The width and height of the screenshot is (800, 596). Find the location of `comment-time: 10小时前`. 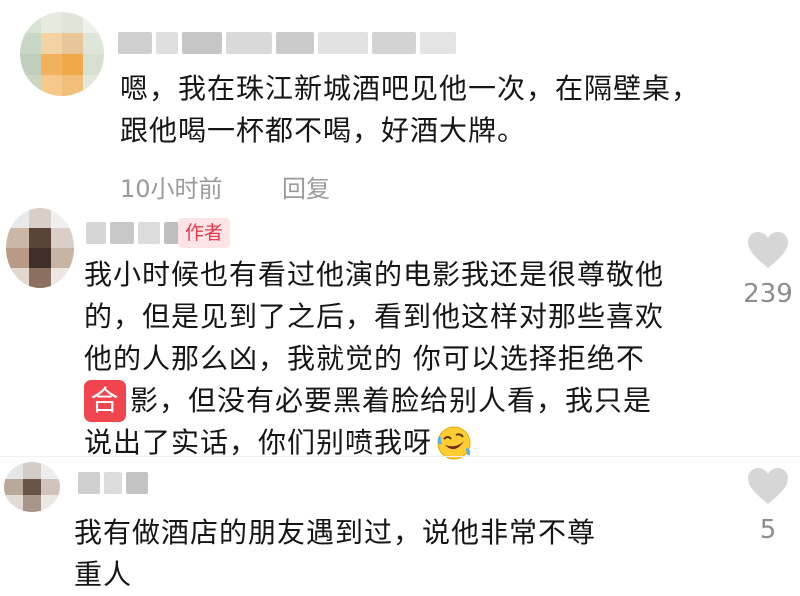

comment-time: 10小时前 is located at coordinates (171, 189).